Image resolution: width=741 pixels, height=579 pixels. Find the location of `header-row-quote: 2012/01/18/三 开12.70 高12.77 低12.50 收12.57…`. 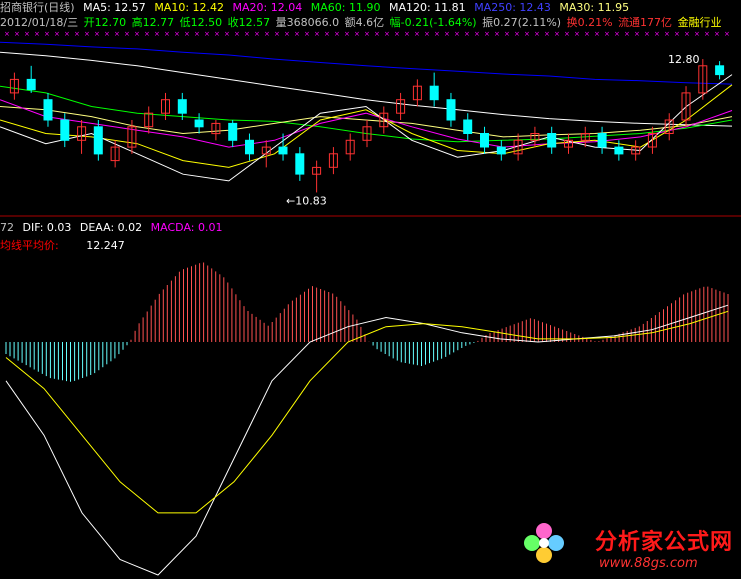

header-row-quote: 2012/01/18/三 开12.70 高12.77 低12.50 收12.57… is located at coordinates (362, 22).